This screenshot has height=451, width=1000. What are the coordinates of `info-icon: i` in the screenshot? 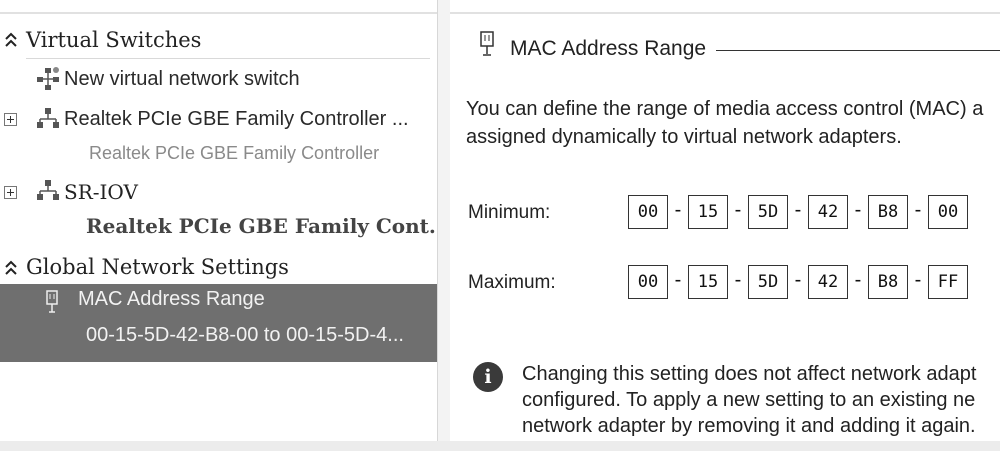 It's located at (488, 377).